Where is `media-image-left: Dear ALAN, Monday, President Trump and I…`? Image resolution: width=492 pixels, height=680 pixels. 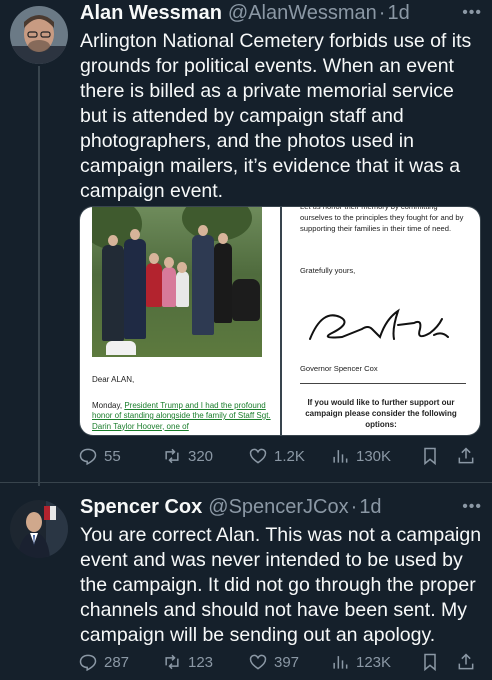
media-image-left: Dear ALAN, Monday, President Trump and I… is located at coordinates (180, 321).